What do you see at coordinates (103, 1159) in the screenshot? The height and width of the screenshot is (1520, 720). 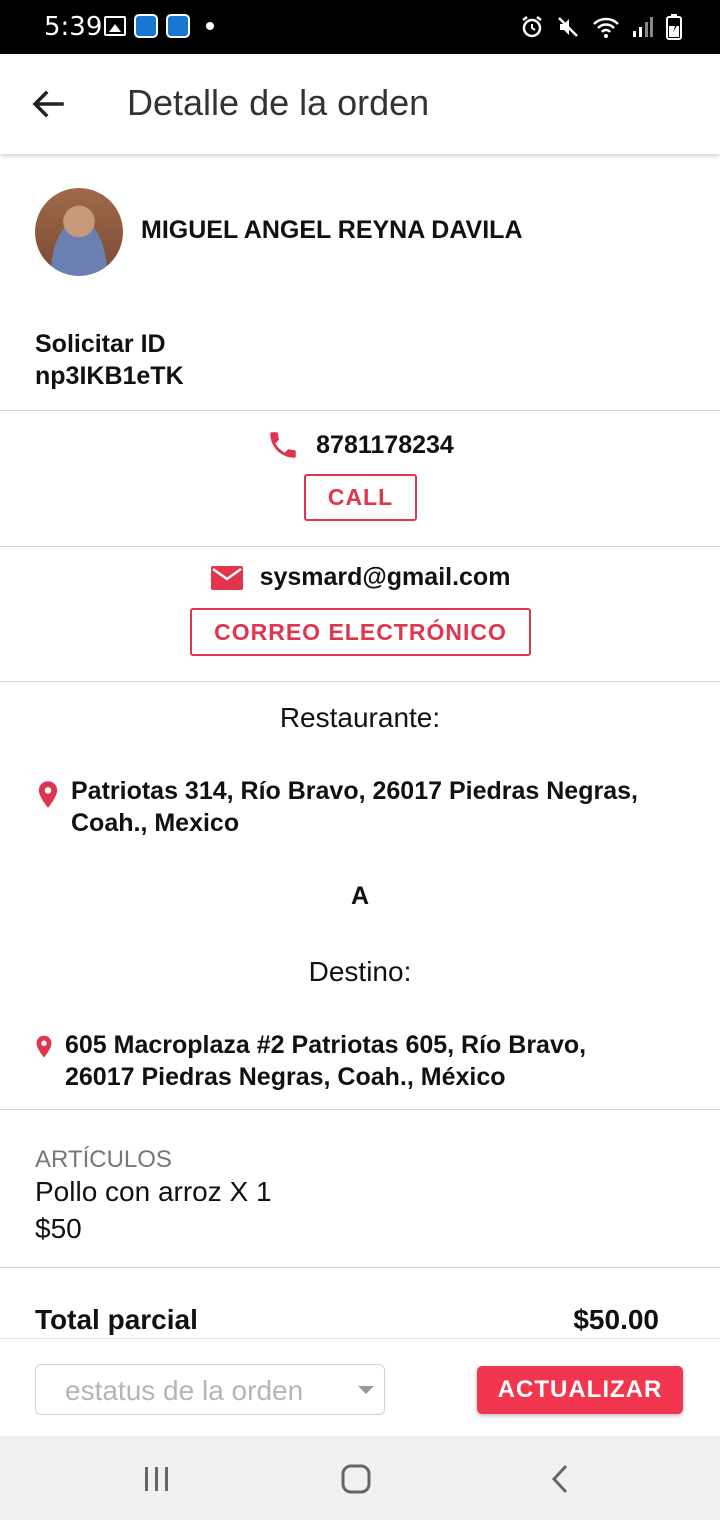 I see `items-label: ARTÍCULOS` at bounding box center [103, 1159].